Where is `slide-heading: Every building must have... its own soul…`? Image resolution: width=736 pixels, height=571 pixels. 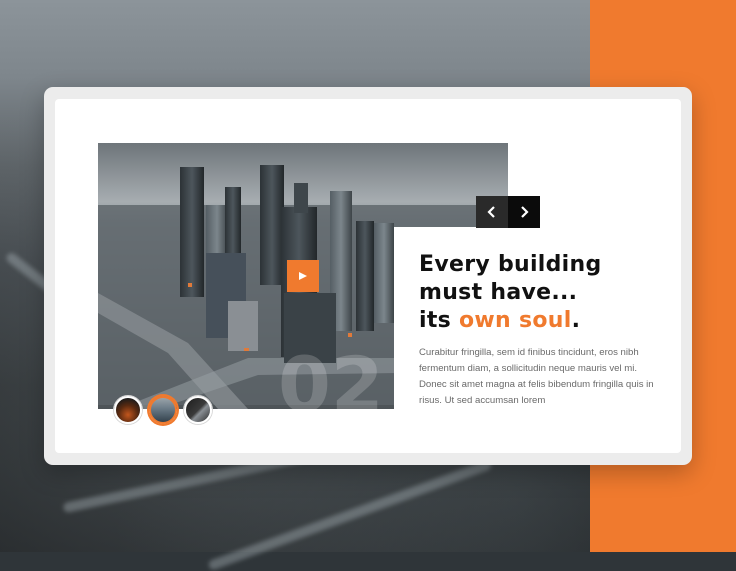
slide-heading: Every building must have... its own soul… is located at coordinates (544, 293).